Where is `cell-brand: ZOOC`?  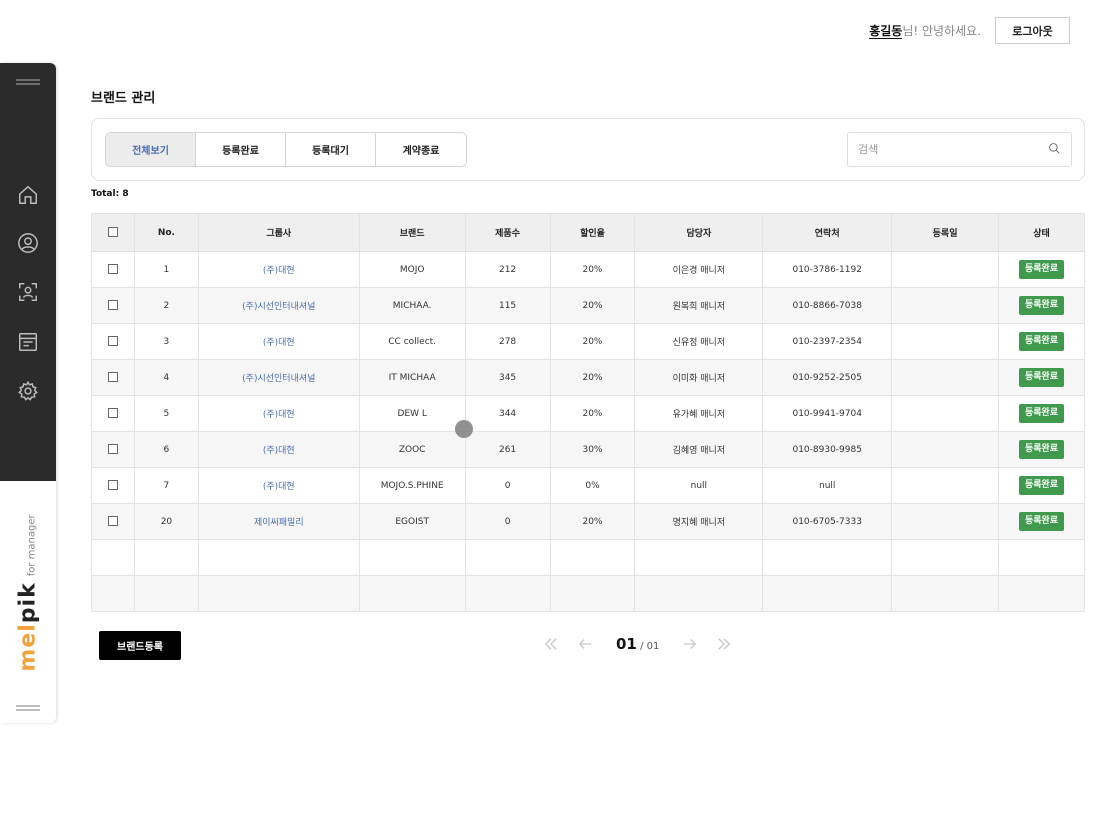
cell-brand: ZOOC is located at coordinates (412, 449).